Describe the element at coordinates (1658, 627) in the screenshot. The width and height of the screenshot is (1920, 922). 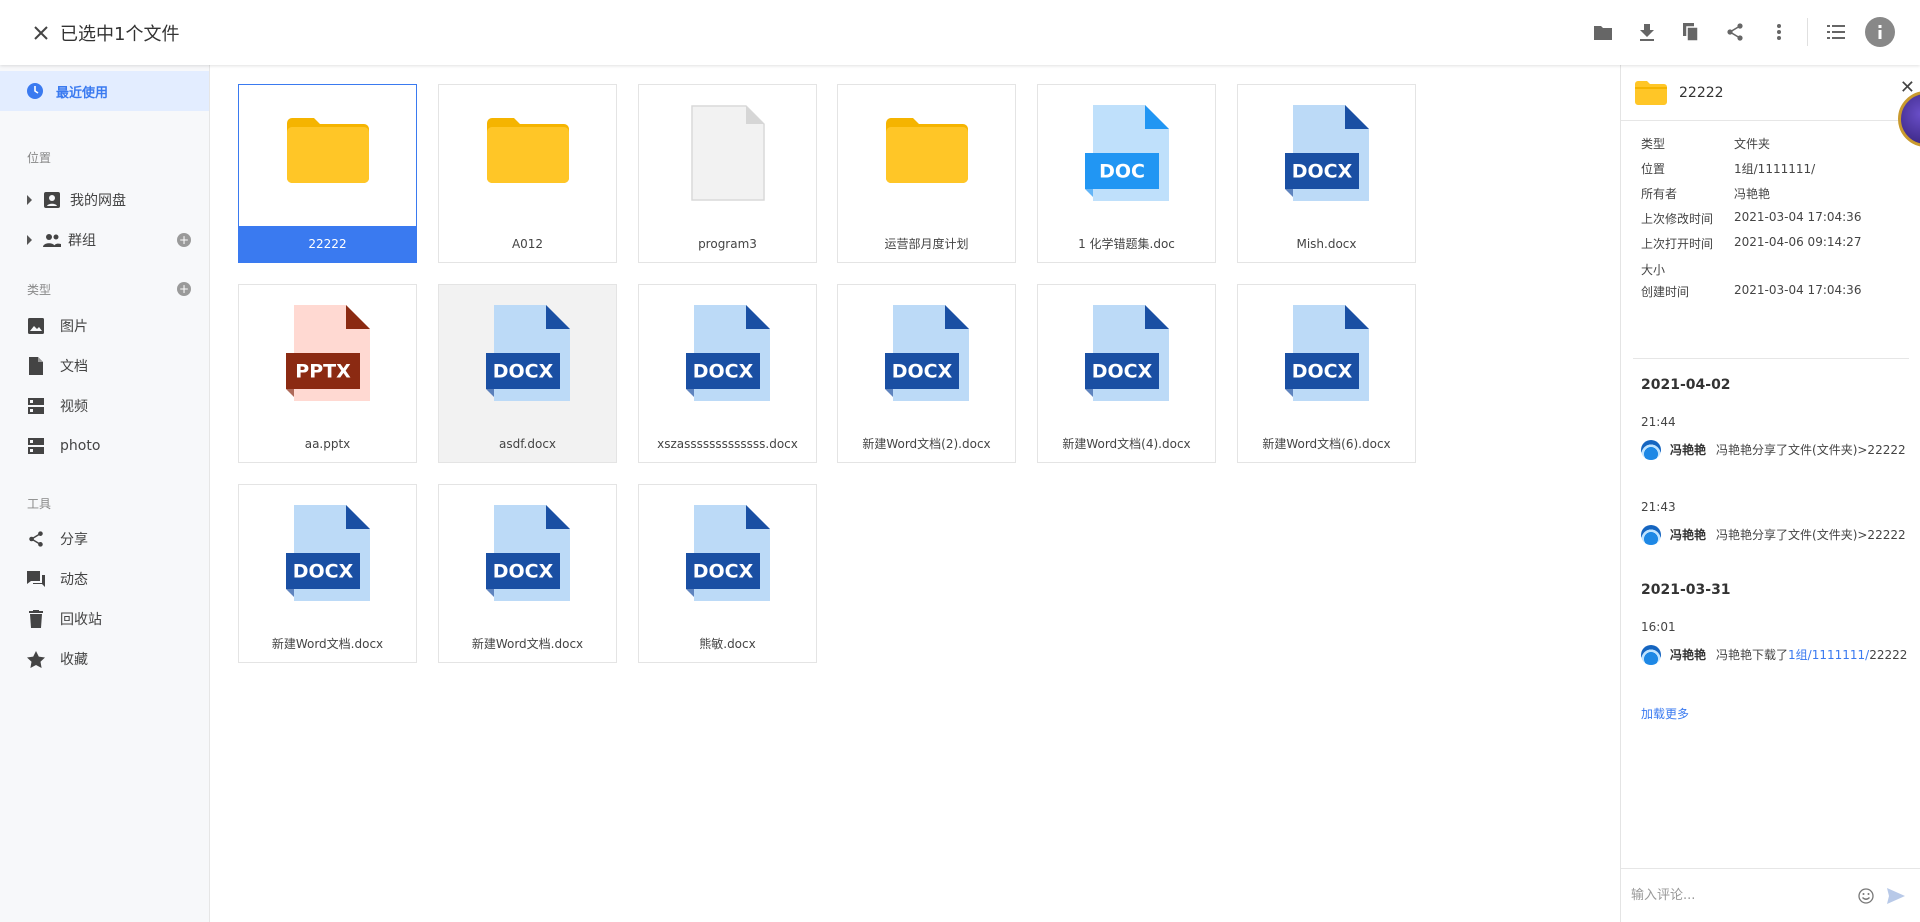
I see `activity-time: 16:01` at that location.